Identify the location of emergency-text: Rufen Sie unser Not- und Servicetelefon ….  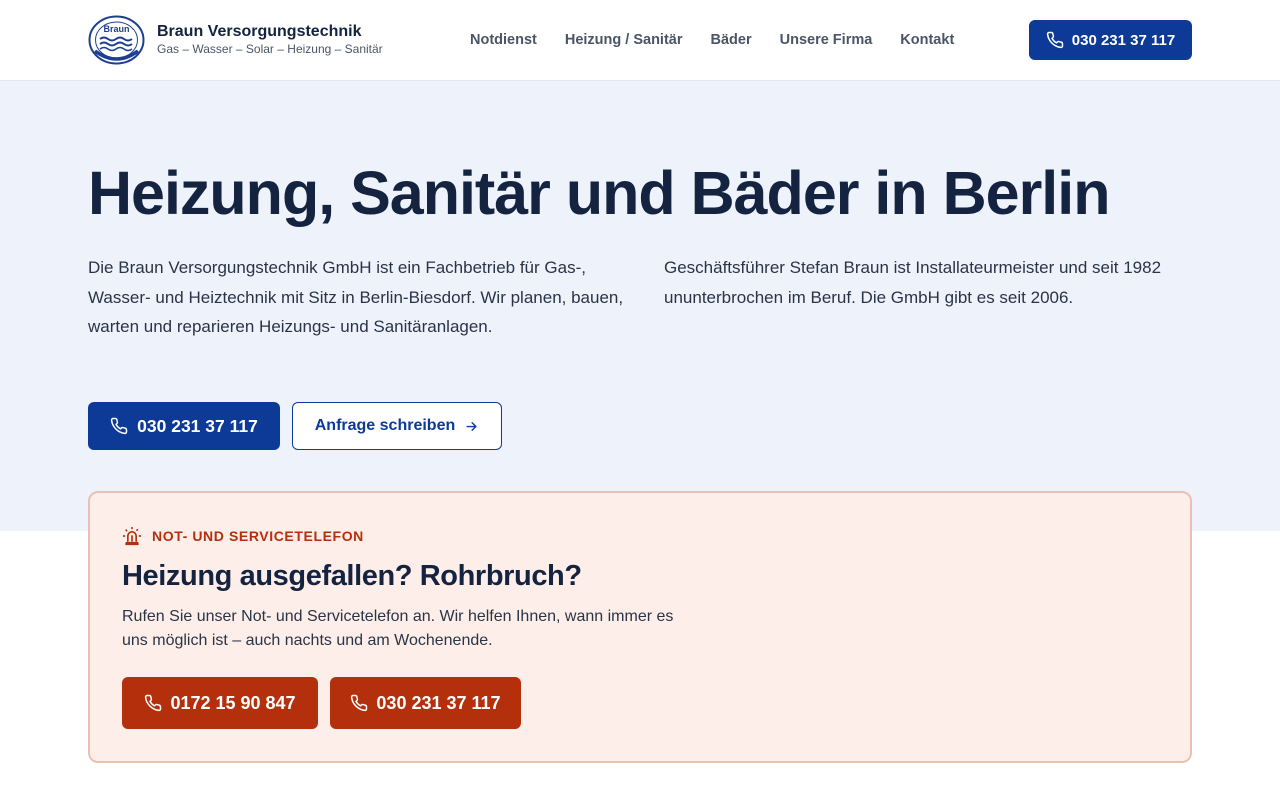
(398, 628).